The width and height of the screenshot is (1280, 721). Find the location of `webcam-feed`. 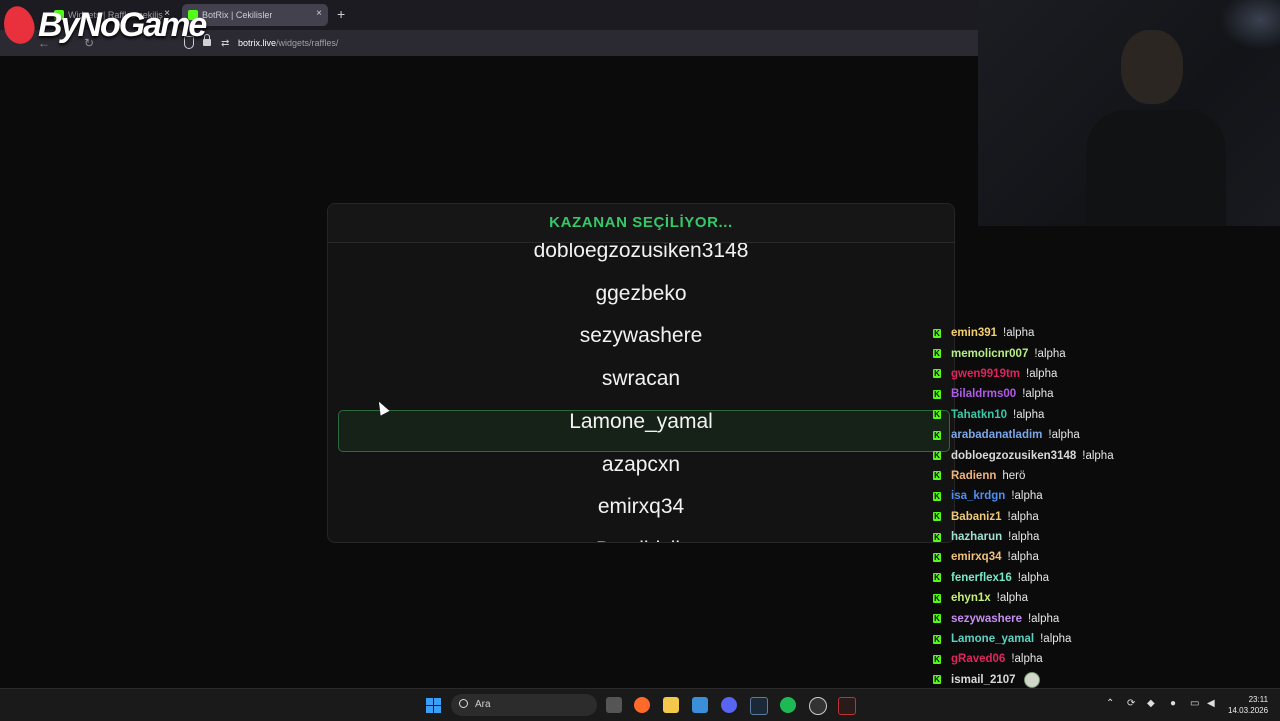

webcam-feed is located at coordinates (1129, 113).